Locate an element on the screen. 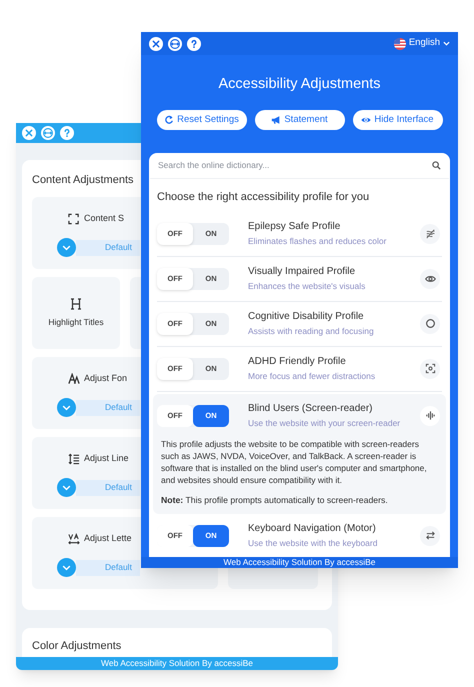 Image resolution: width=474 pixels, height=687 pixels. section-heading: Choose the right accessibility profile for you is located at coordinates (263, 197).